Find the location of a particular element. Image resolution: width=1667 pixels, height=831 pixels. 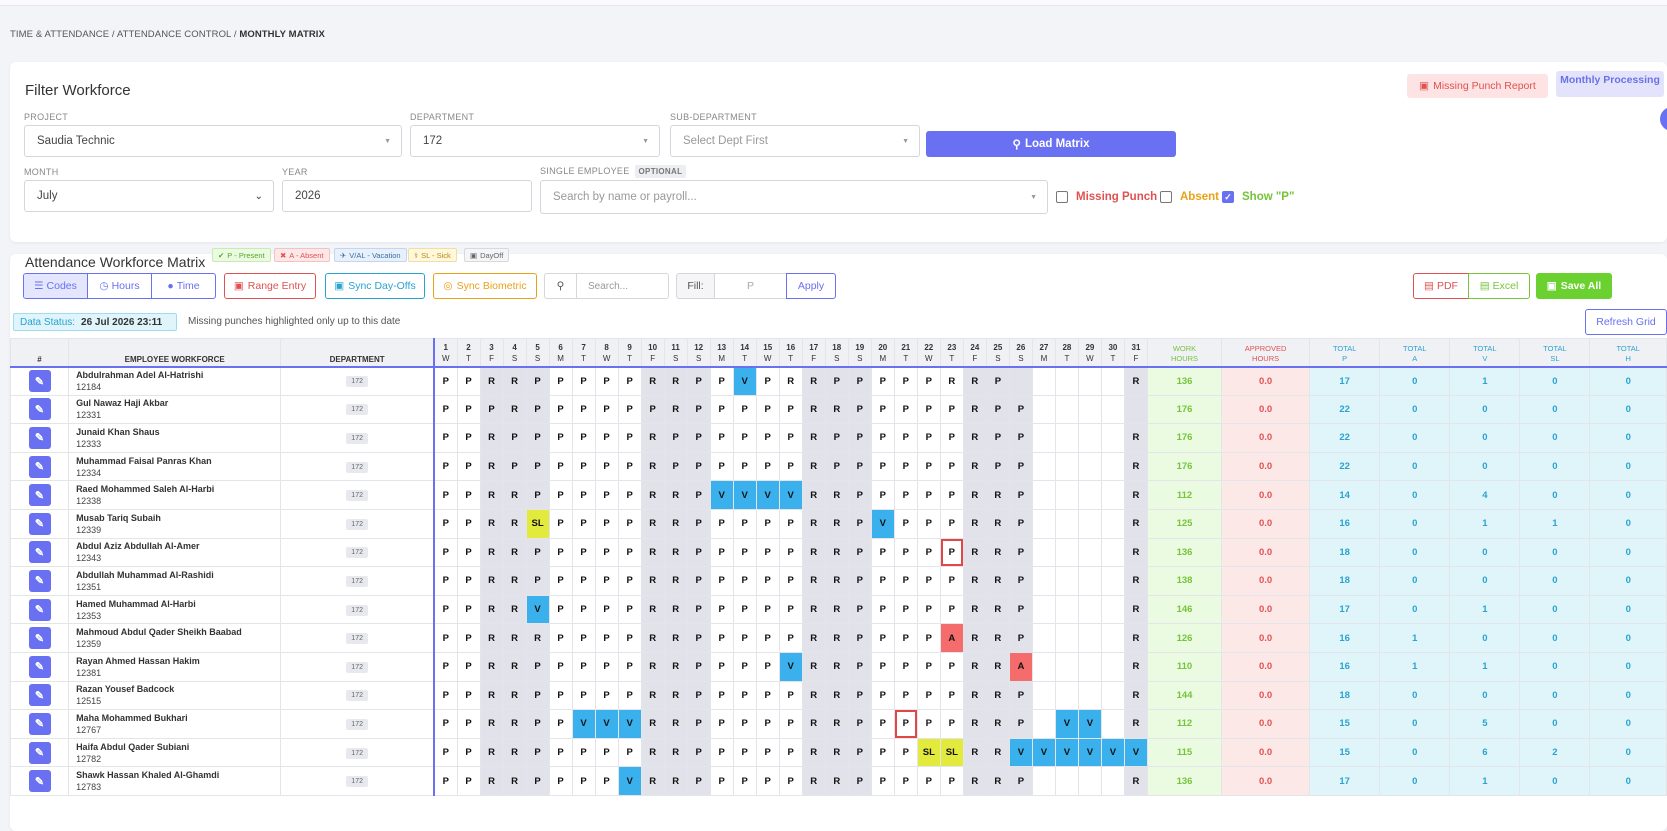

refresh-grid-button: Refresh Grid is located at coordinates (1626, 322).